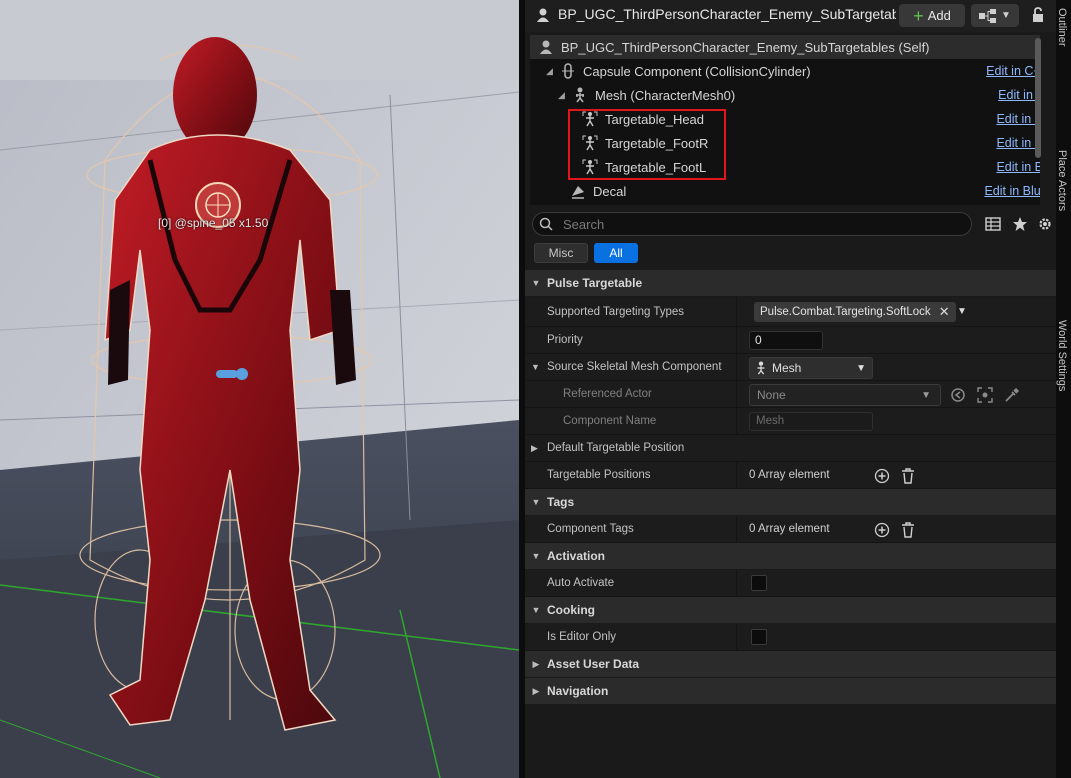 The image size is (1071, 778). I want to click on gameplay-tag-chip: Pulse.Combat.Targeting.SoftLock ✕, so click(855, 312).